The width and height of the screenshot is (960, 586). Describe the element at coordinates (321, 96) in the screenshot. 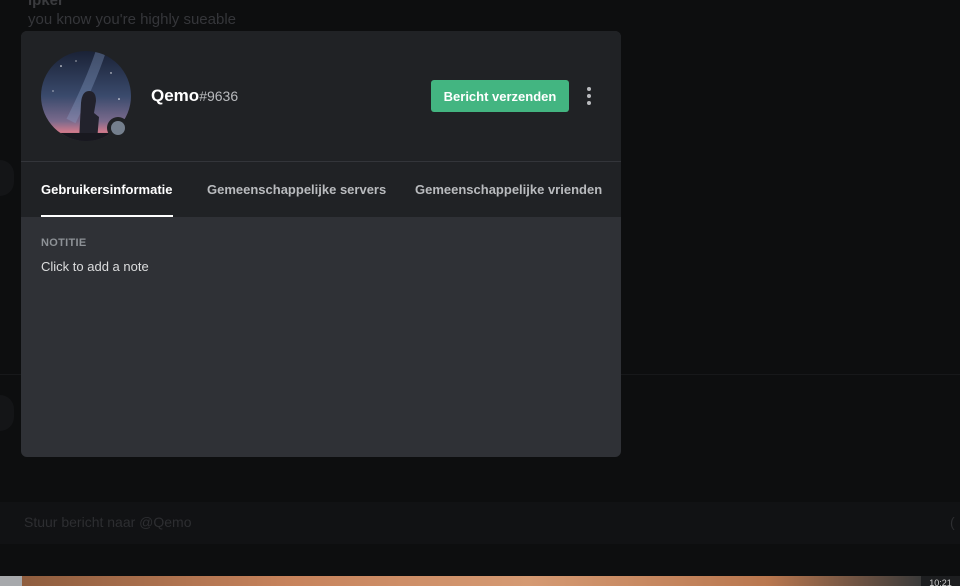

I see `profile-header: Qemo#9636 Bericht verzenden` at that location.